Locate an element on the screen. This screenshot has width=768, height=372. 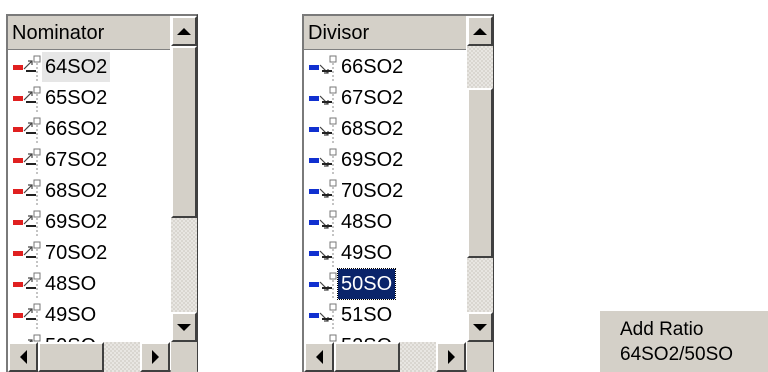
list-item-label: 65SO2 is located at coordinates (76, 98).